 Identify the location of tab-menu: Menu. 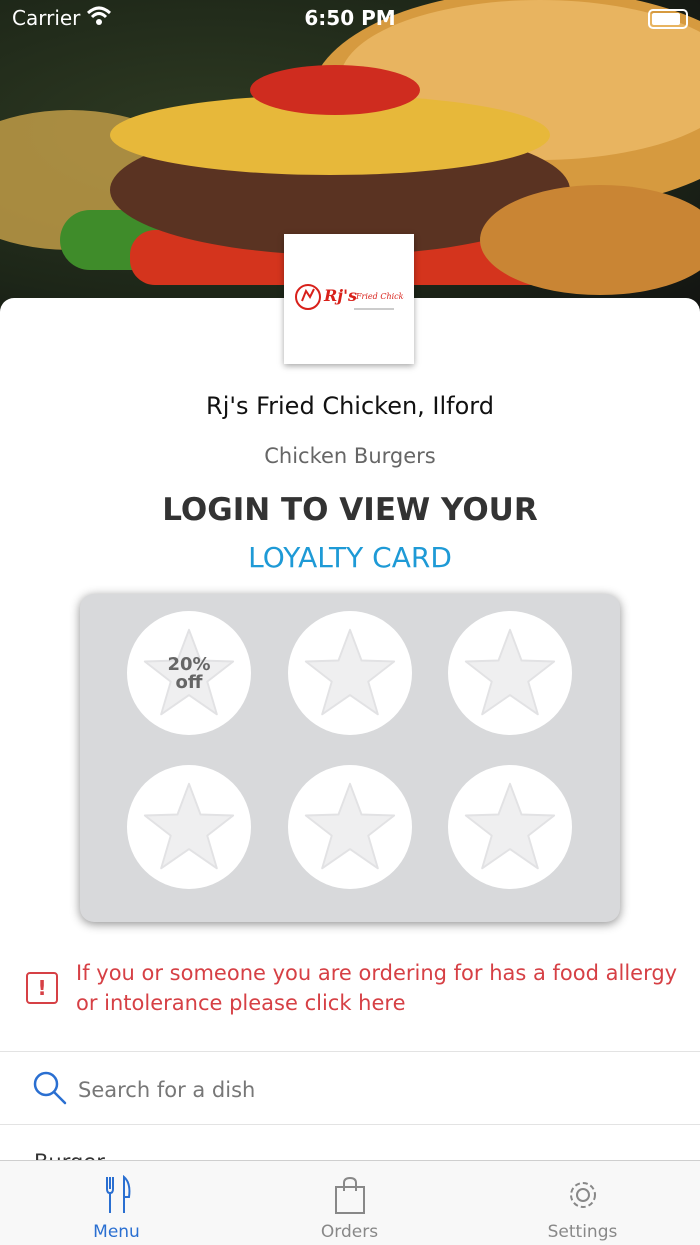
(116, 1203).